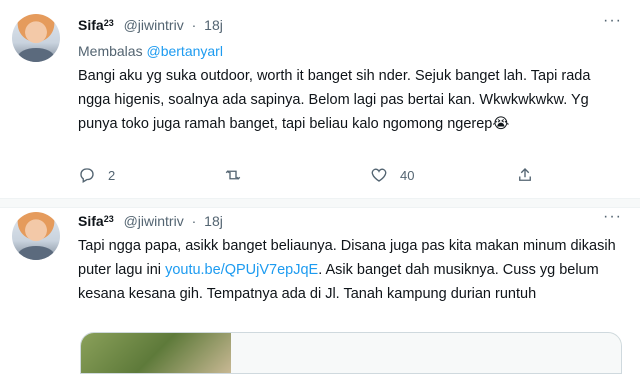 The image size is (640, 374). What do you see at coordinates (112, 175) in the screenshot?
I see `reply-count: 2` at bounding box center [112, 175].